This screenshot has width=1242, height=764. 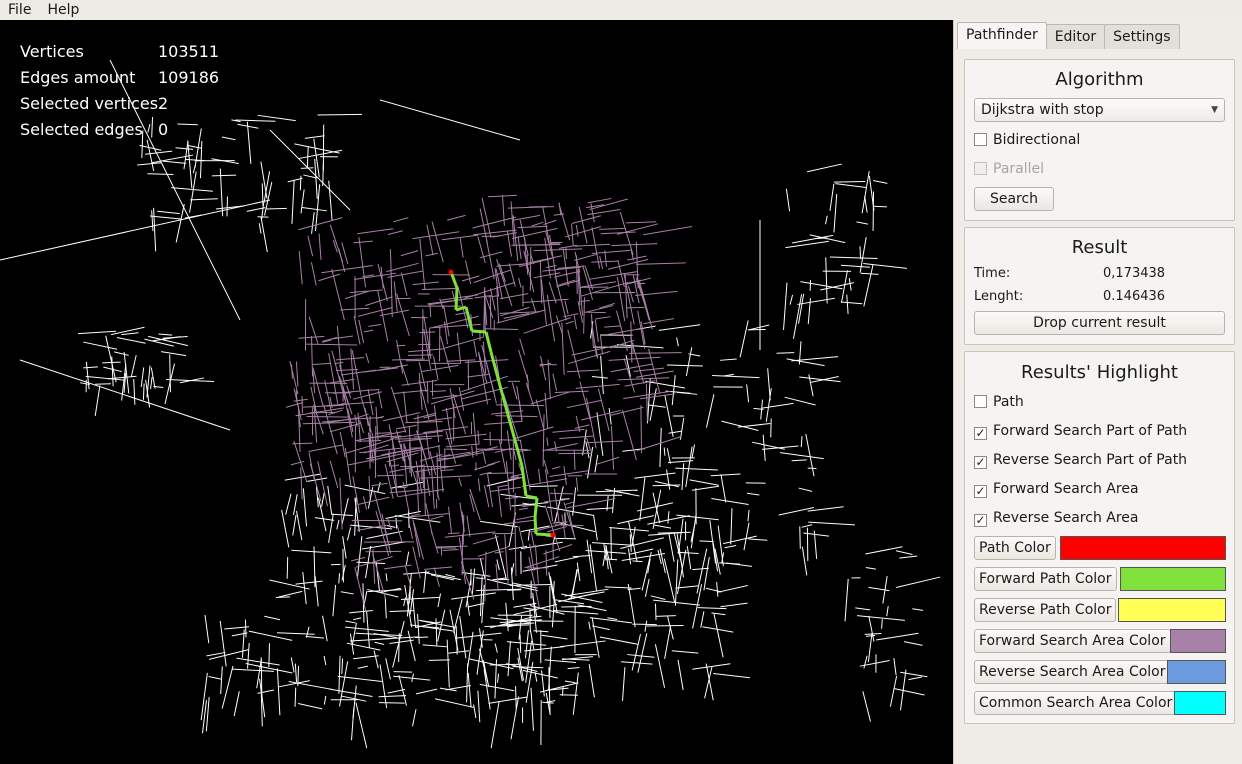 I want to click on forward-area-checkbox: ✓ Forward Search Area, so click(x=1056, y=489).